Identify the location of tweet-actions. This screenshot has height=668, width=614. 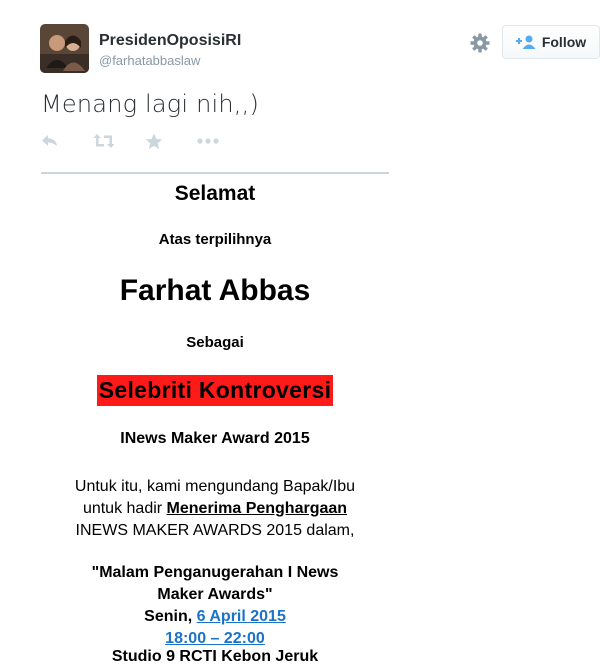
(145, 141).